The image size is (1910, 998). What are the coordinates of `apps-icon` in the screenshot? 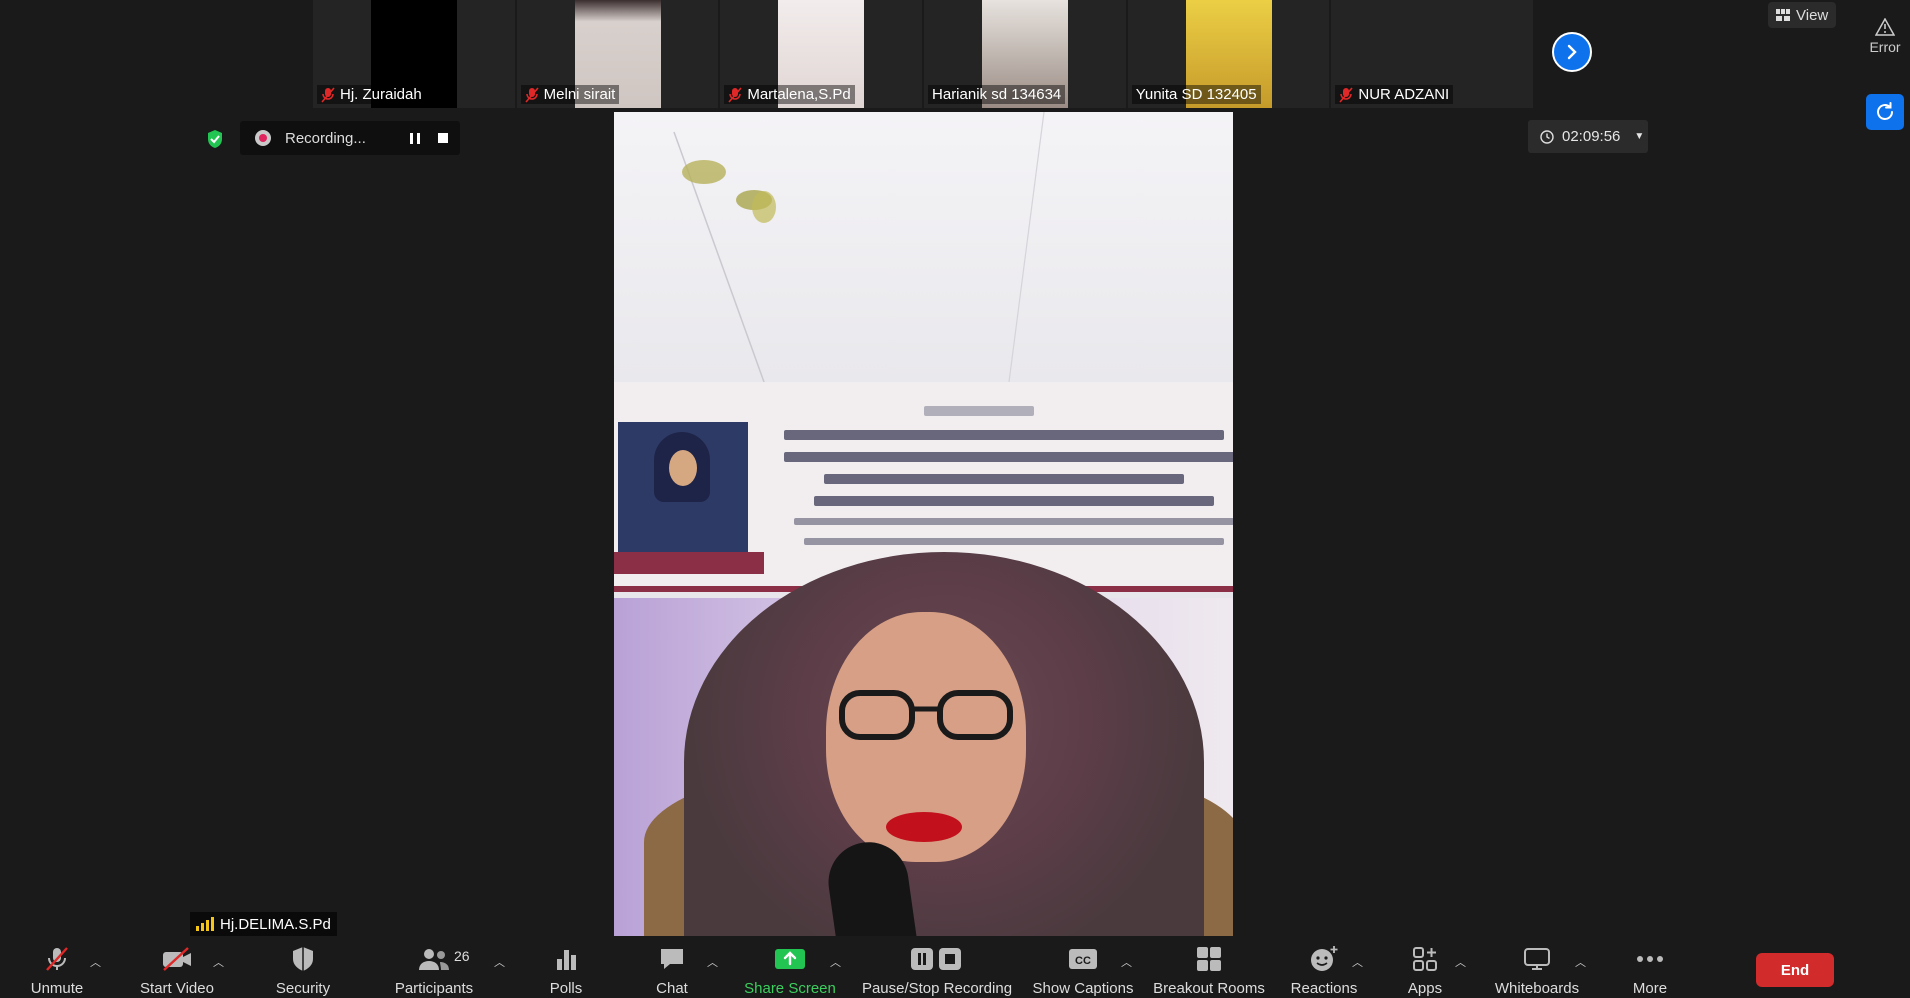 It's located at (1425, 959).